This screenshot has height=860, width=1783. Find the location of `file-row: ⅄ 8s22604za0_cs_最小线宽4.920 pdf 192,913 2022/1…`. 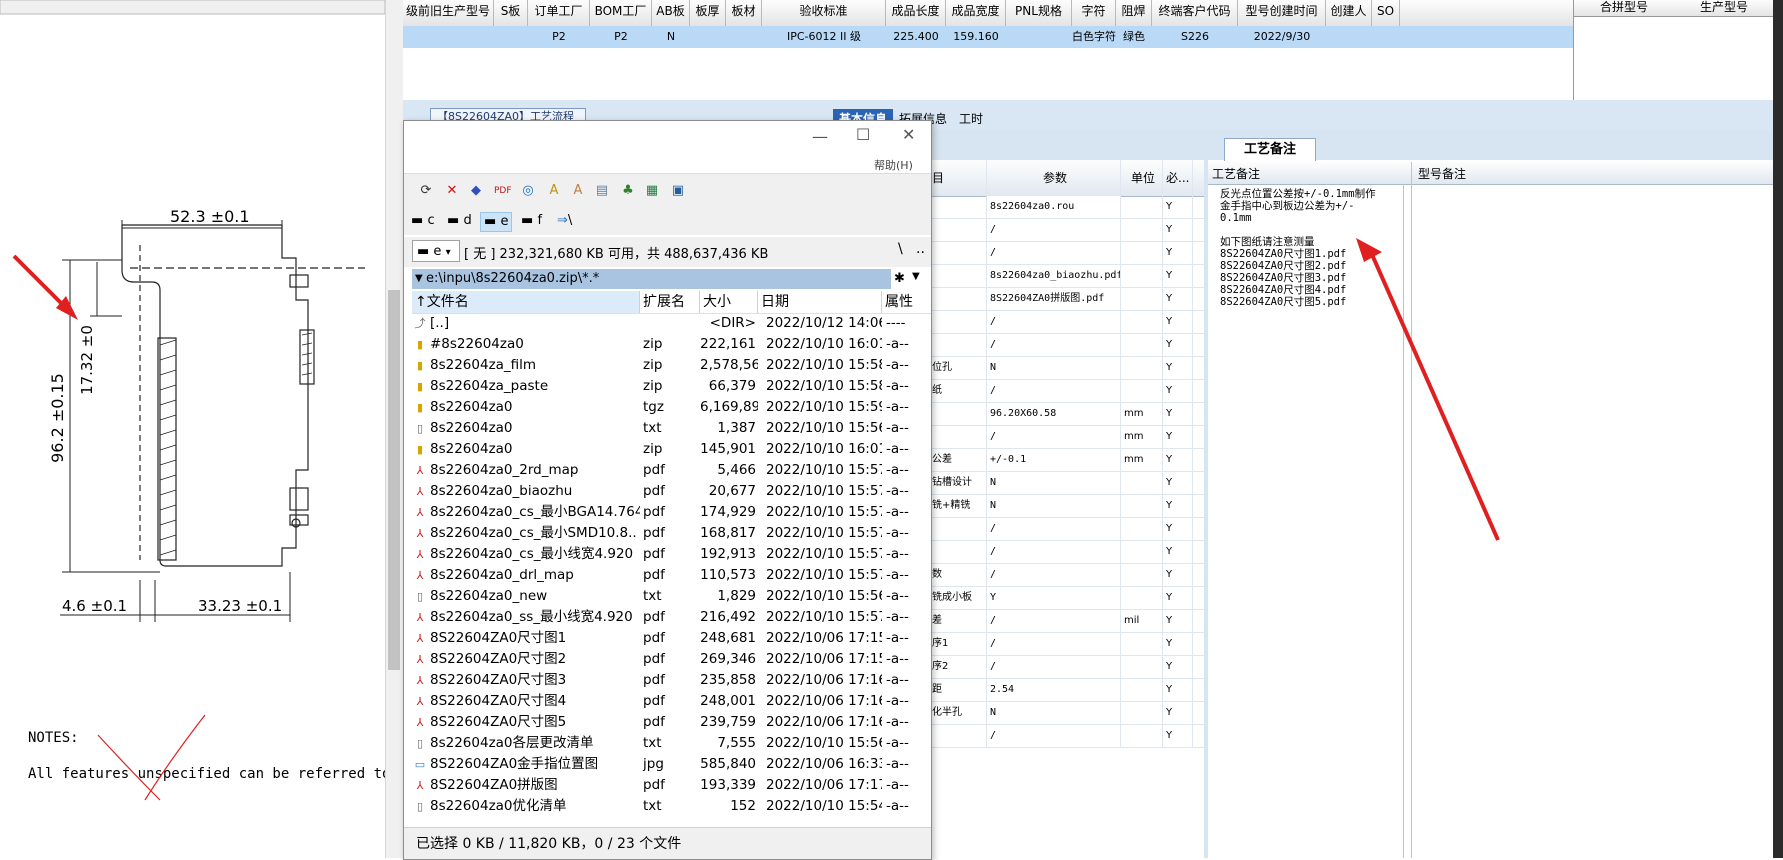

file-row: ⅄ 8s22604za0_cs_最小线宽4.920 pdf 192,913 2022/1… is located at coordinates (671, 554).